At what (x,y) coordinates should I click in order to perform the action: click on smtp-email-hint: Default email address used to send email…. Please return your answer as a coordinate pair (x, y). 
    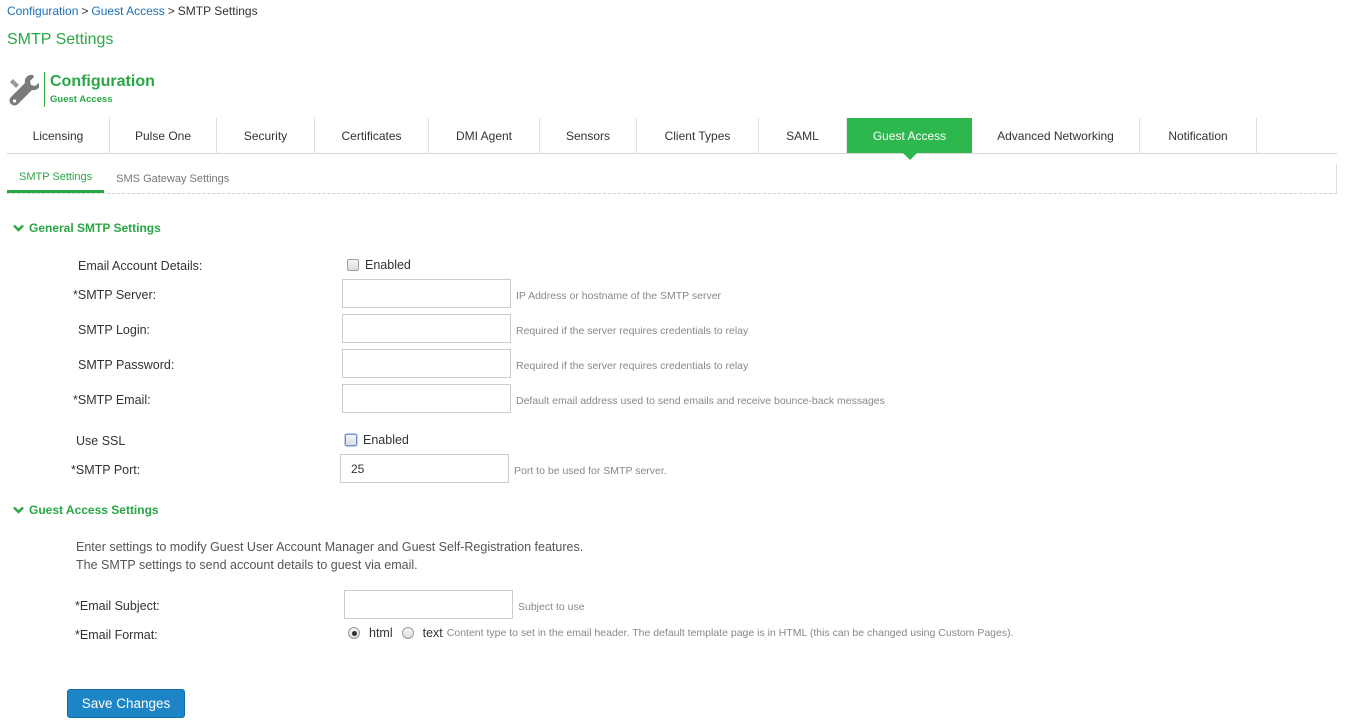
    Looking at the image, I should click on (700, 401).